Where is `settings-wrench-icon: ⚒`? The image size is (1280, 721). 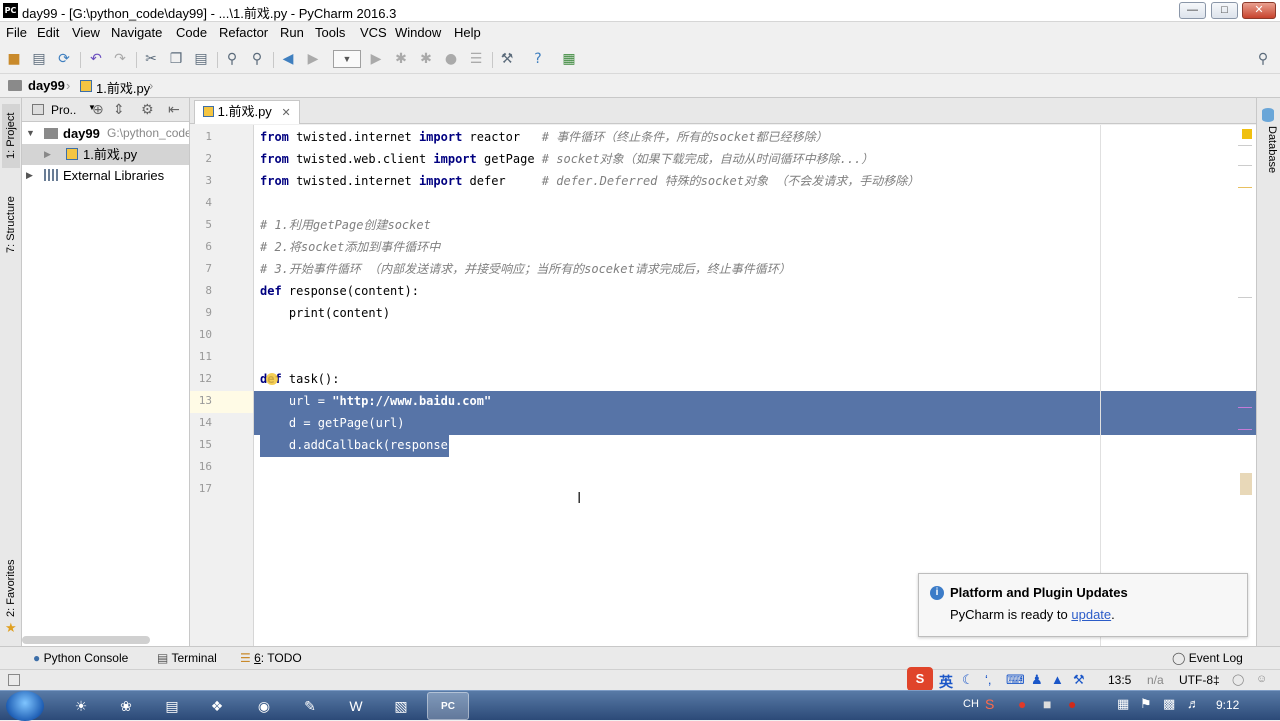 settings-wrench-icon: ⚒ is located at coordinates (507, 59).